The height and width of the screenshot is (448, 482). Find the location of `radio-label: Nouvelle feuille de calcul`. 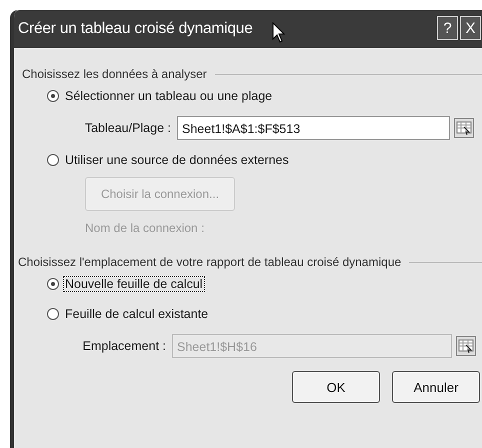

radio-label: Nouvelle feuille de calcul is located at coordinates (134, 284).